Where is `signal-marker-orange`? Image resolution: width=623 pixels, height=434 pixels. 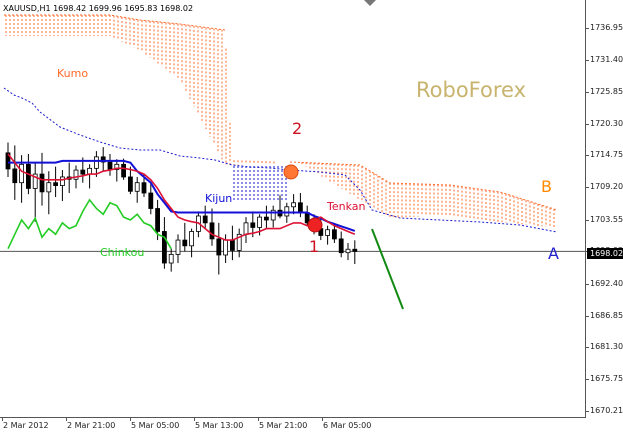
signal-marker-orange is located at coordinates (291, 172).